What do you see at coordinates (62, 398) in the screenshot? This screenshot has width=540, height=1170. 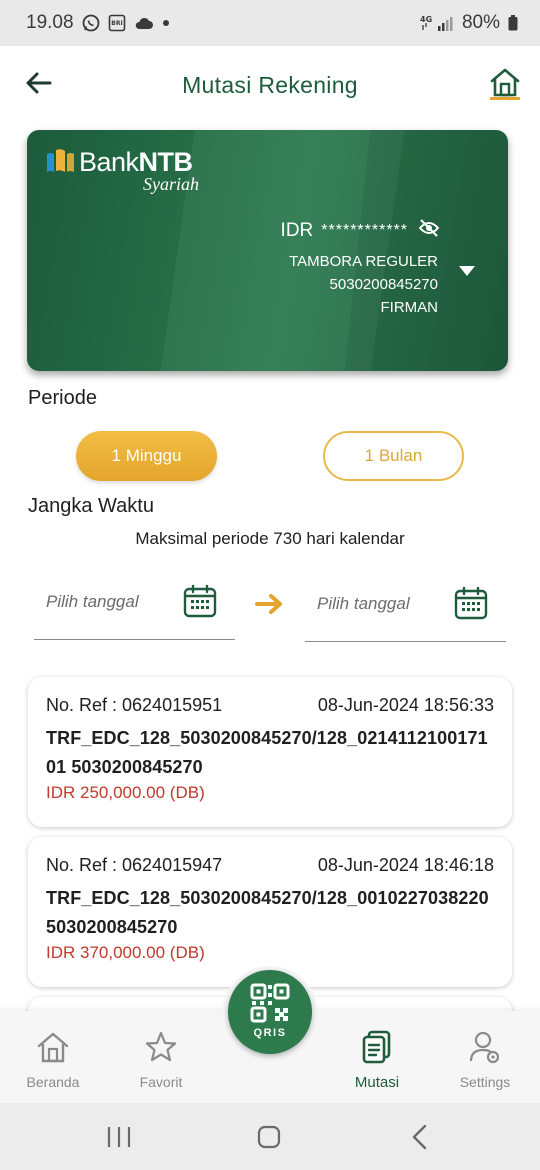 I see `periode-label: Periode` at bounding box center [62, 398].